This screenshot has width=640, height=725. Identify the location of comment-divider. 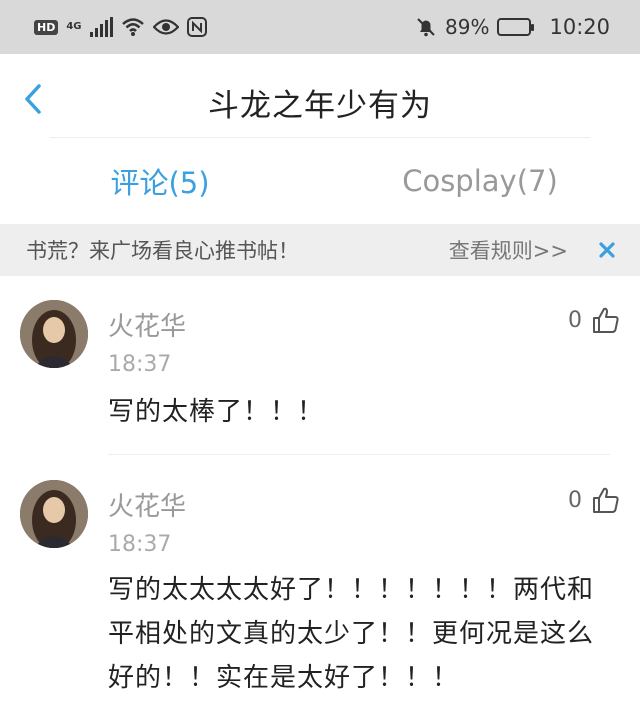
(359, 454).